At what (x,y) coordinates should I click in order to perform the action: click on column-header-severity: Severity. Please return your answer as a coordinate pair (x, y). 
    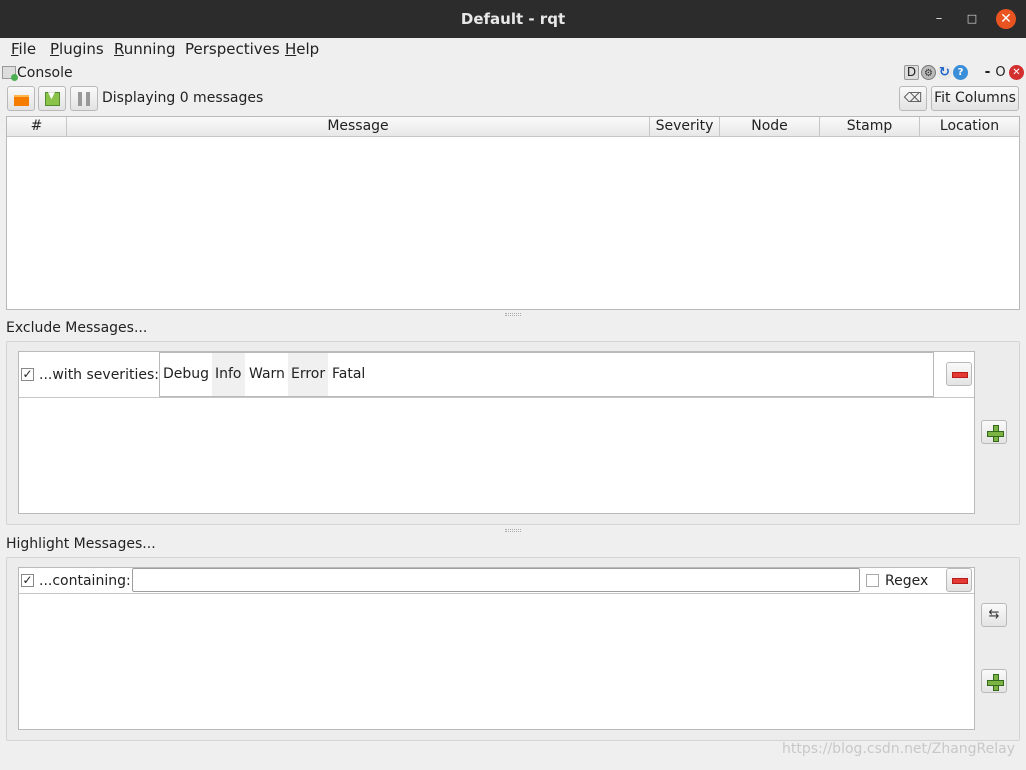
    Looking at the image, I should click on (685, 127).